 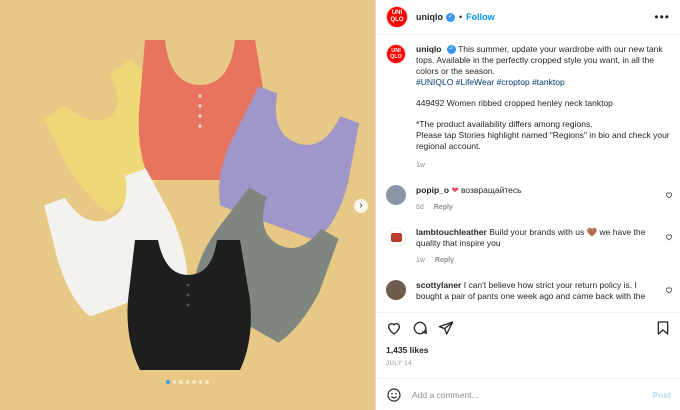 I want to click on caption-username: uniqlo, so click(x=429, y=49).